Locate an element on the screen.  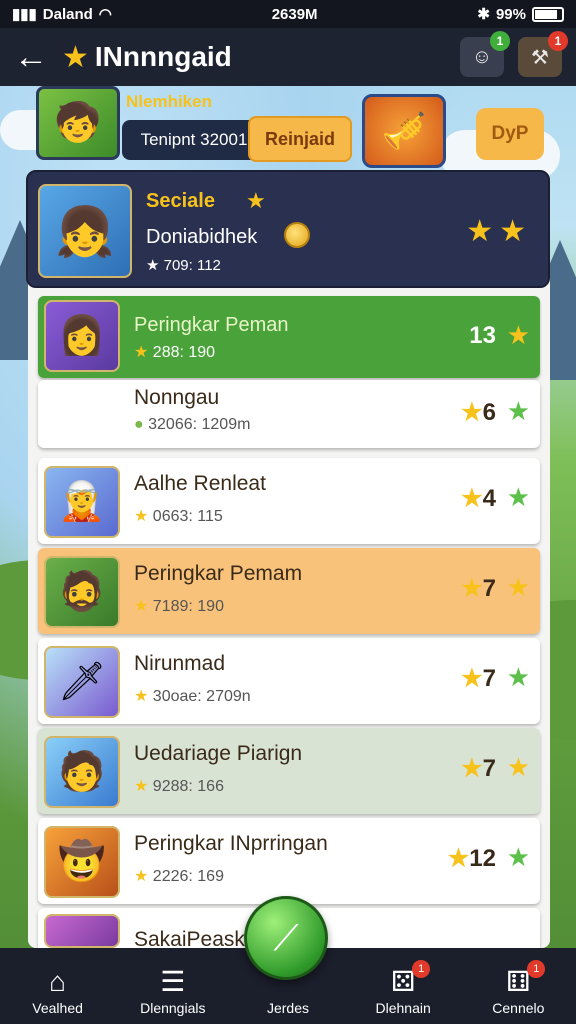
list-item: 🤠 Peringkar INprringan ★ 2226: 169 ★12 ★ is located at coordinates (289, 861).